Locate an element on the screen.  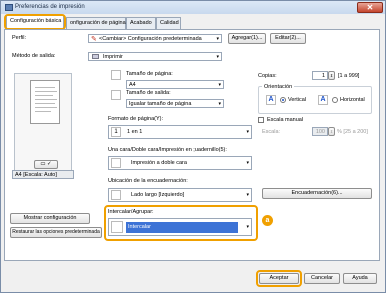
scale-stepper: ⇕ is located at coordinates (331, 131).